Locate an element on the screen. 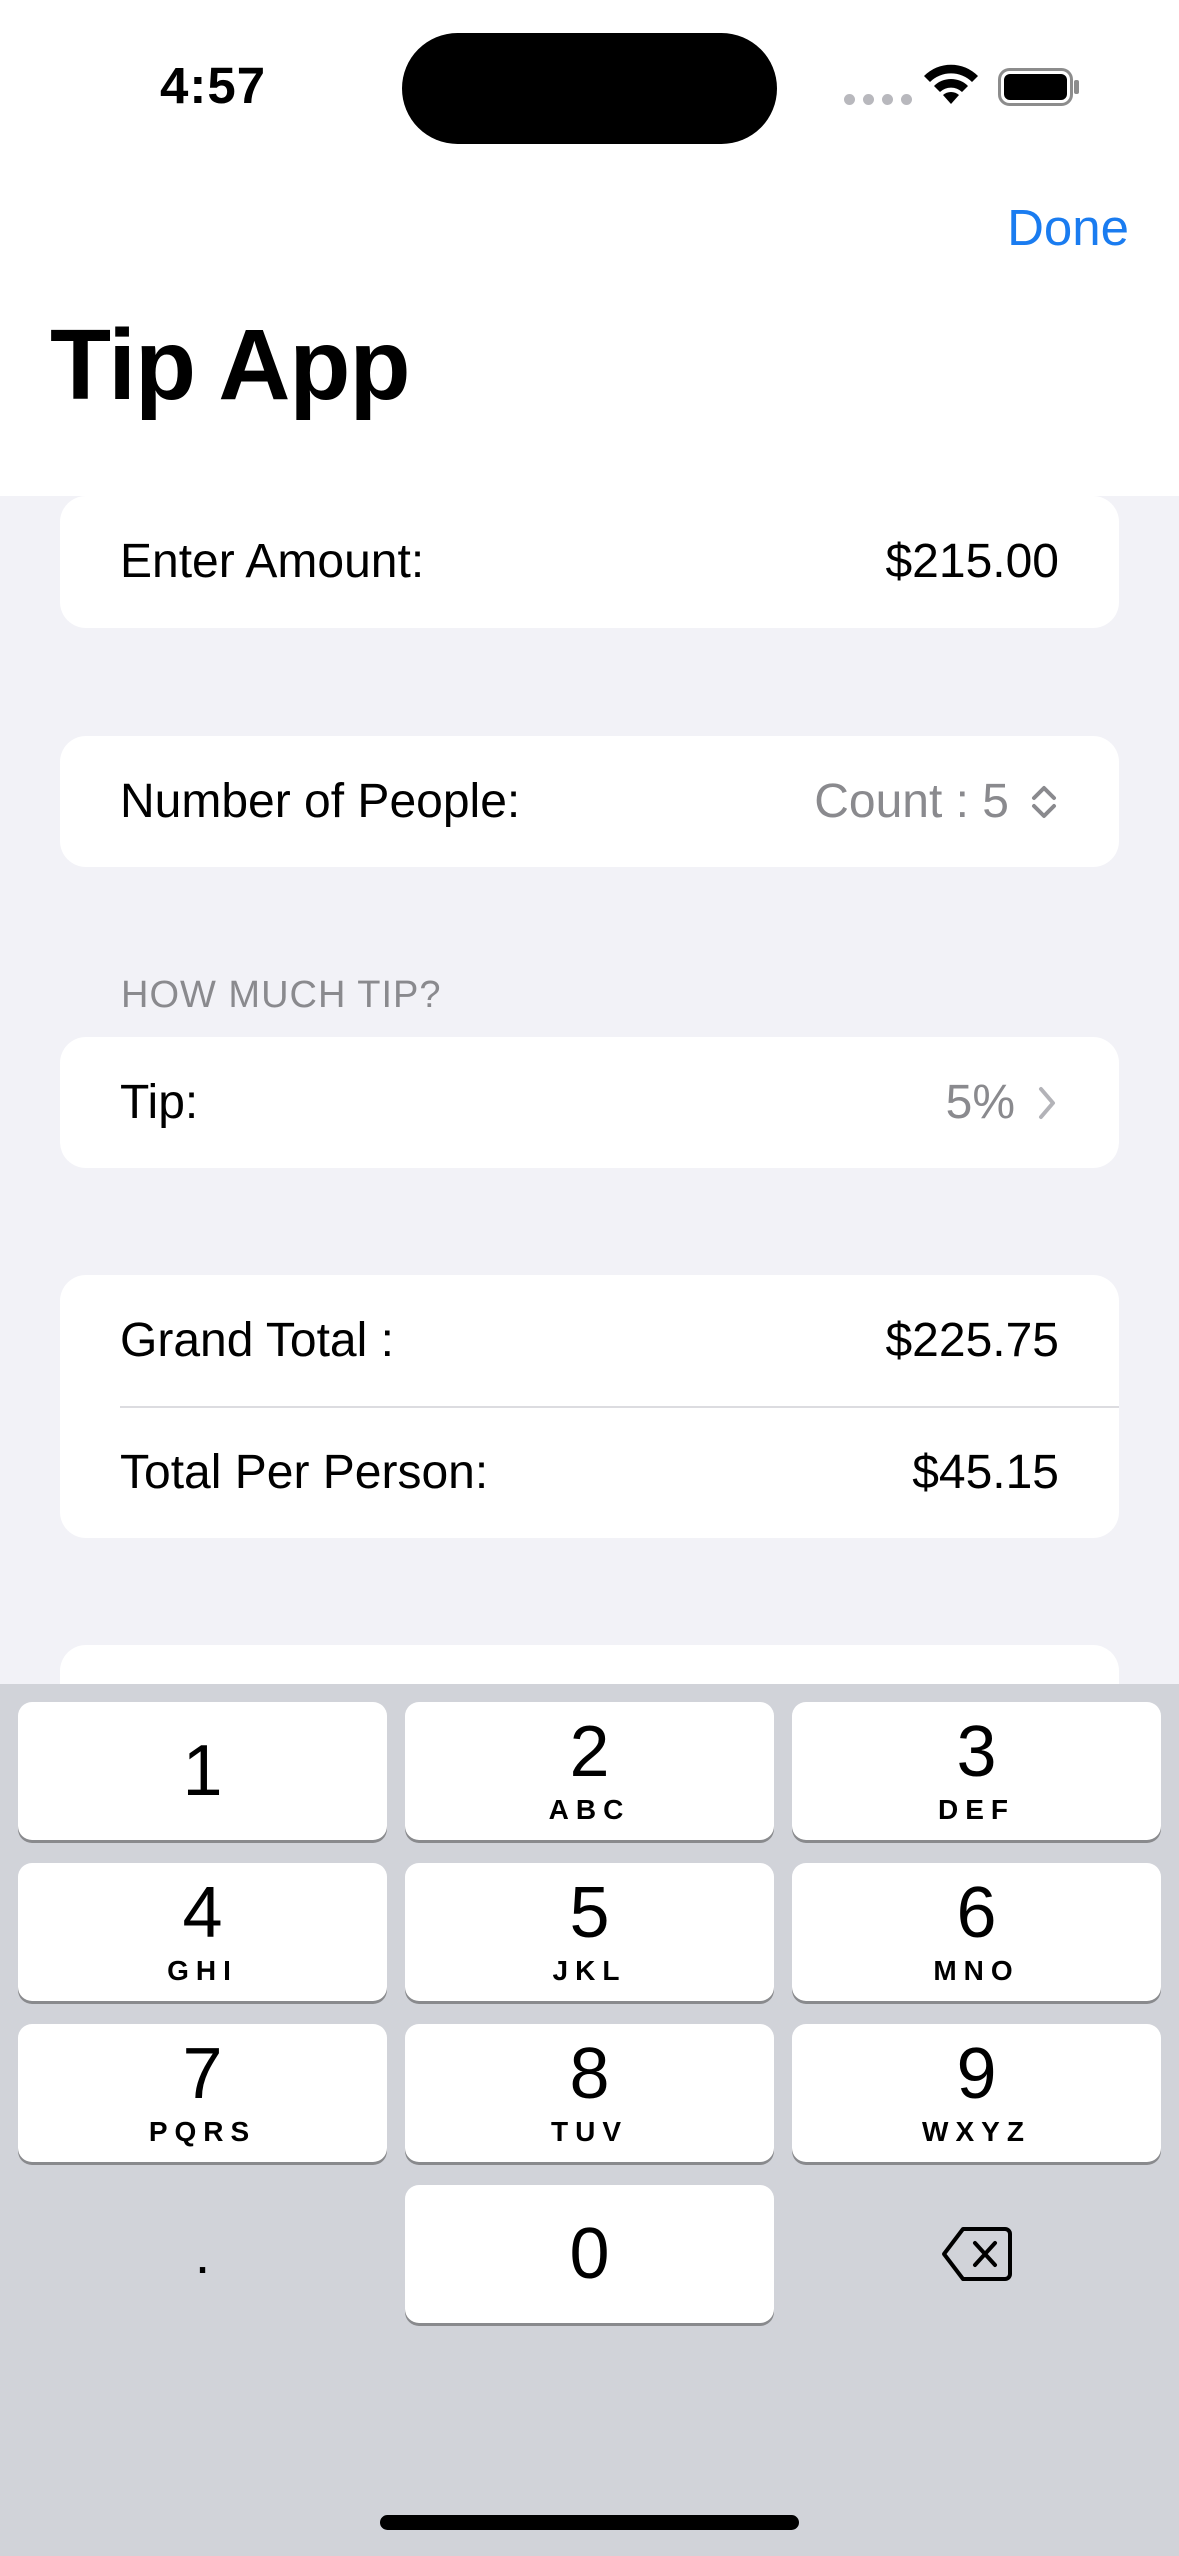 The height and width of the screenshot is (2556, 1179). chevron-up-down-icon is located at coordinates (1044, 801).